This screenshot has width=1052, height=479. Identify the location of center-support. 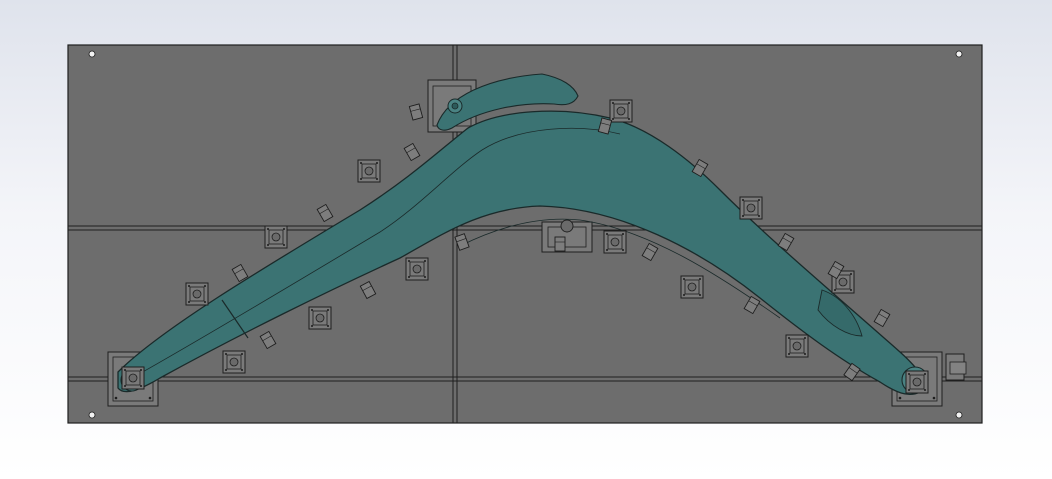
(567, 236).